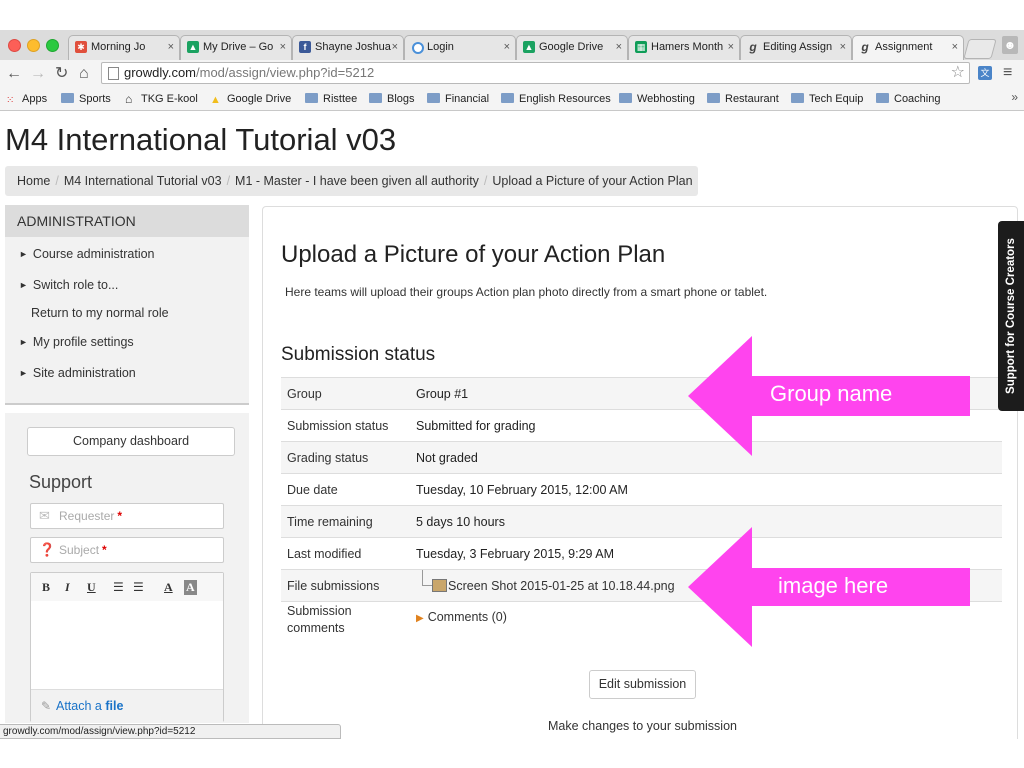 The width and height of the screenshot is (1024, 768). What do you see at coordinates (556, 99) in the screenshot?
I see `bookmark-folder: English Resources` at bounding box center [556, 99].